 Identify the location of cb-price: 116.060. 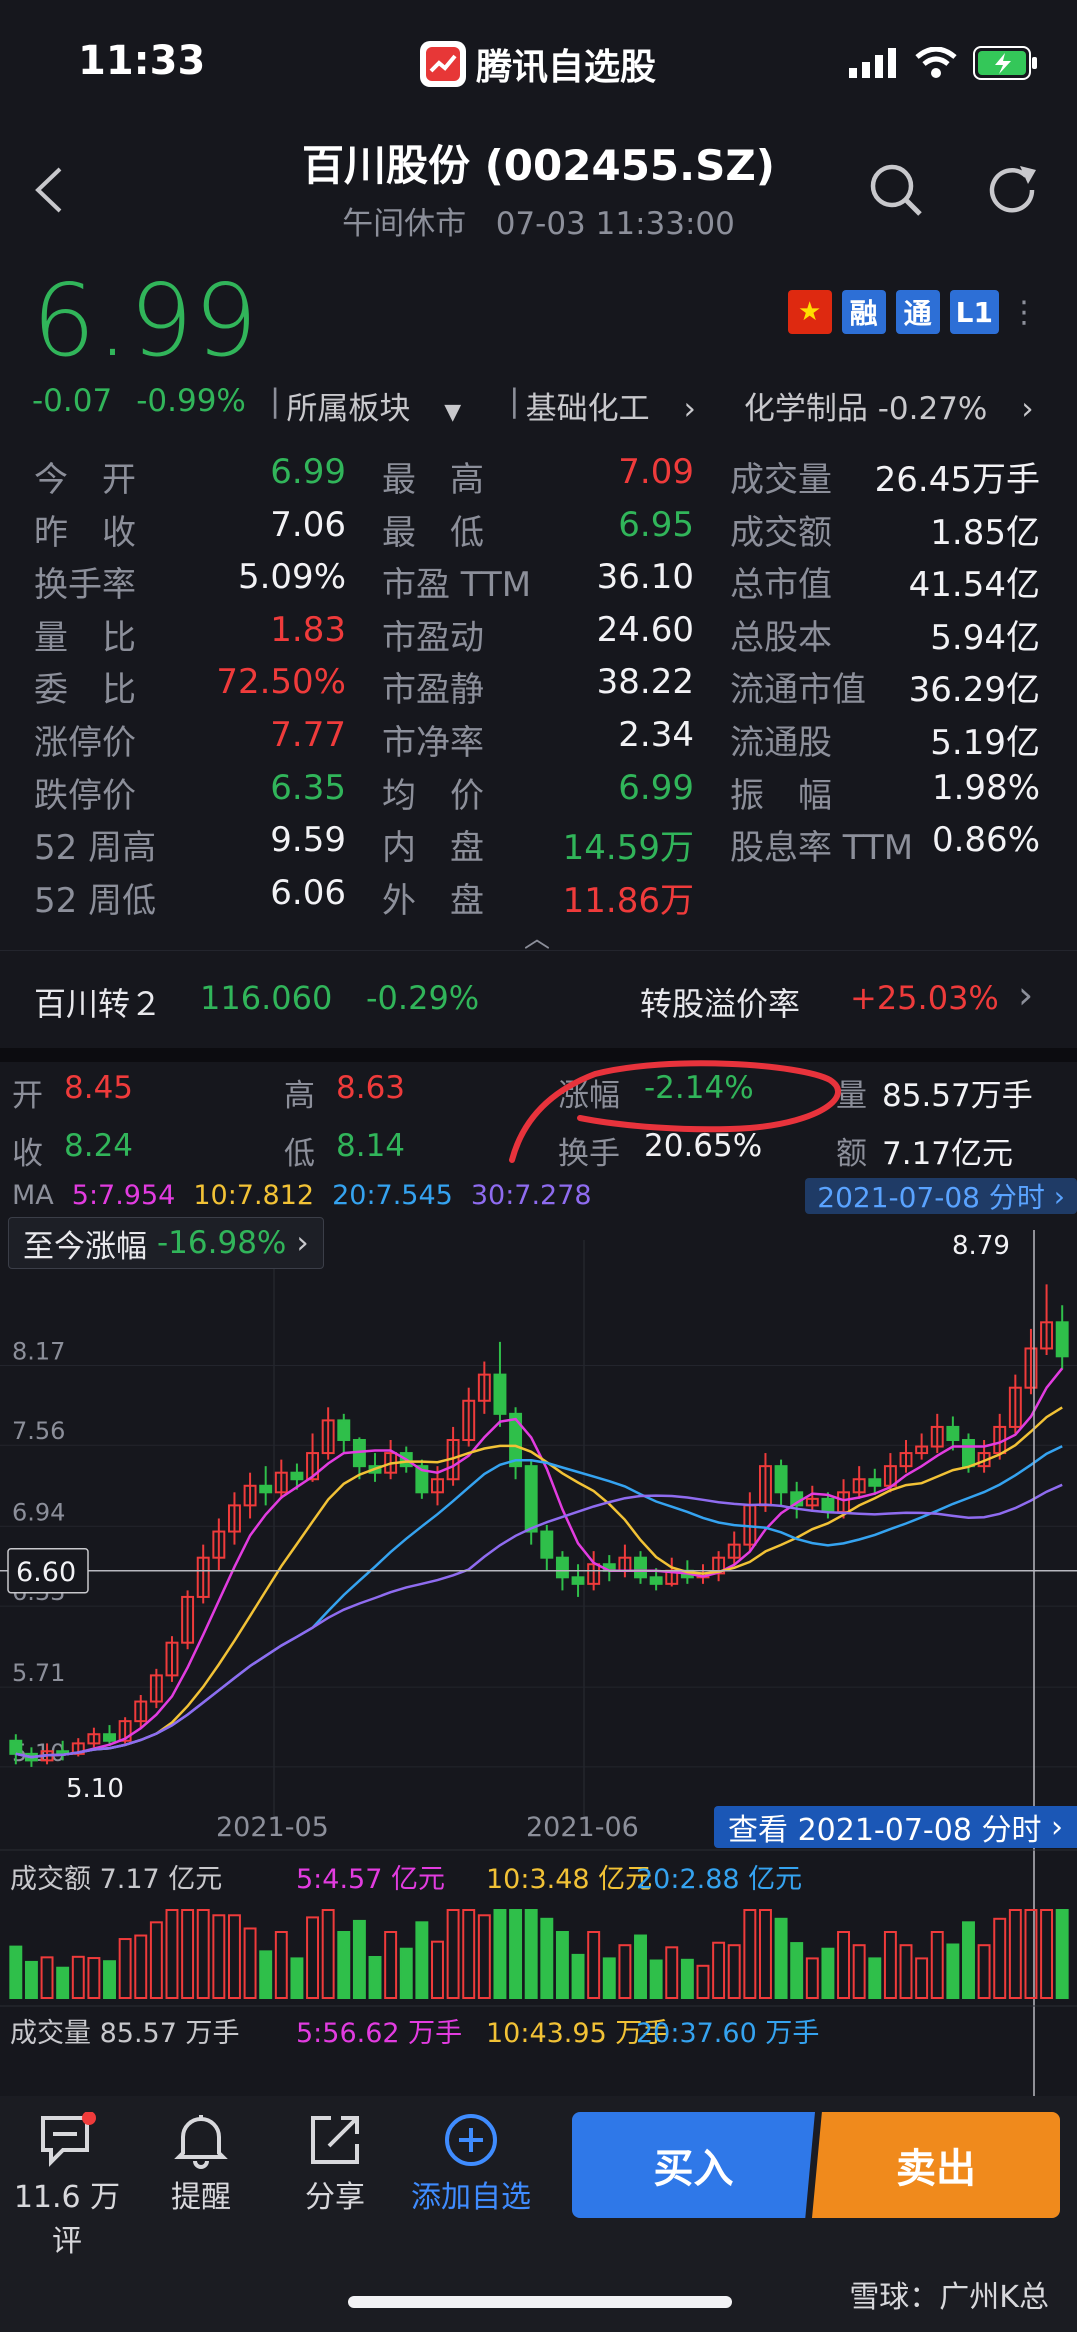
(266, 998).